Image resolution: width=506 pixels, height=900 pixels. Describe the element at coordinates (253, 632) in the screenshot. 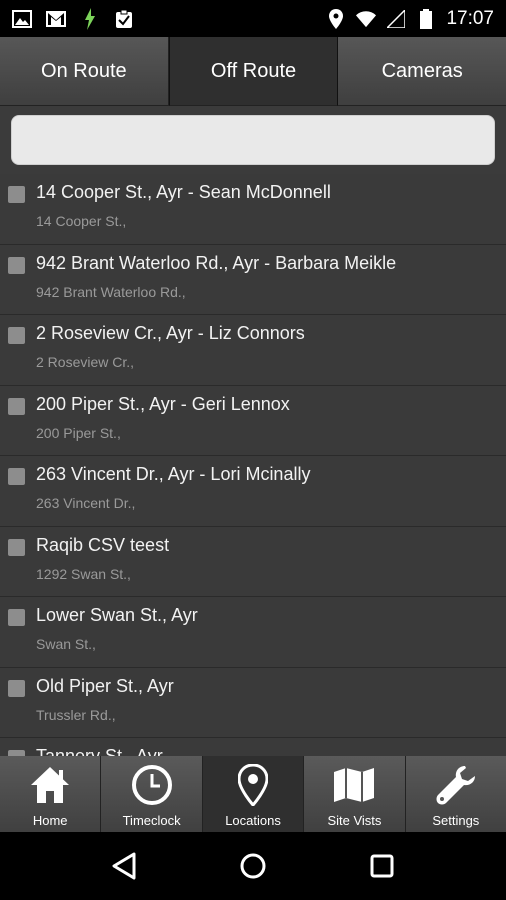

I see `list-item: Lower Swan St., Ayr Swan St.,` at that location.